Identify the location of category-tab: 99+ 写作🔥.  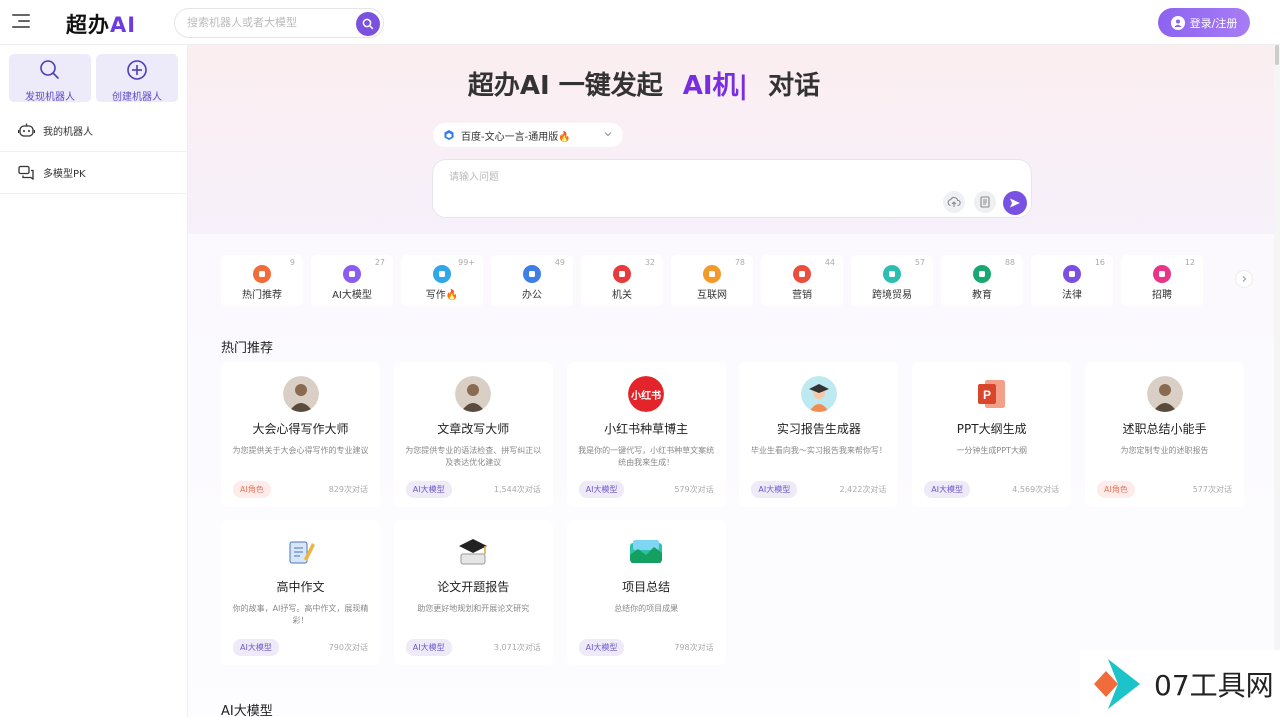
(442, 280).